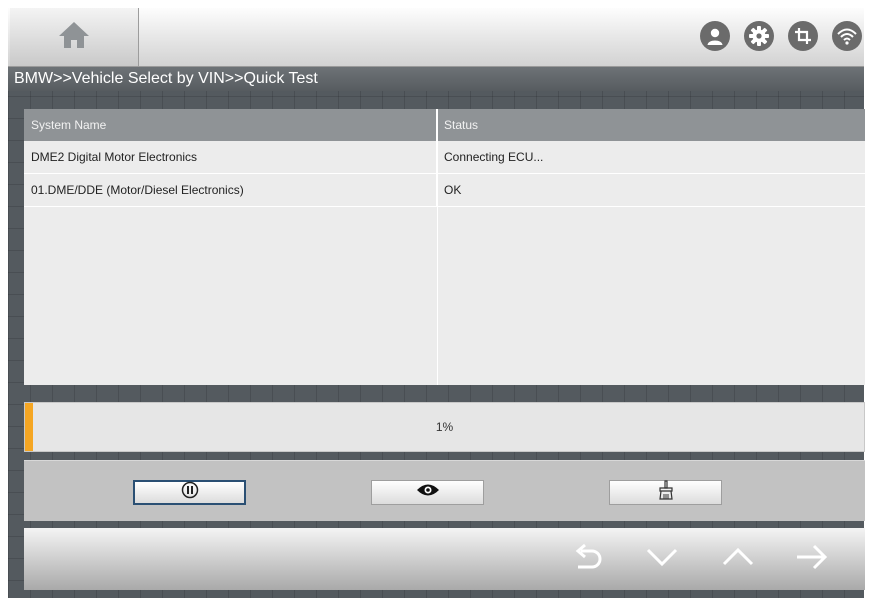 This screenshot has height=598, width=872. I want to click on scroll-up-button, so click(738, 559).